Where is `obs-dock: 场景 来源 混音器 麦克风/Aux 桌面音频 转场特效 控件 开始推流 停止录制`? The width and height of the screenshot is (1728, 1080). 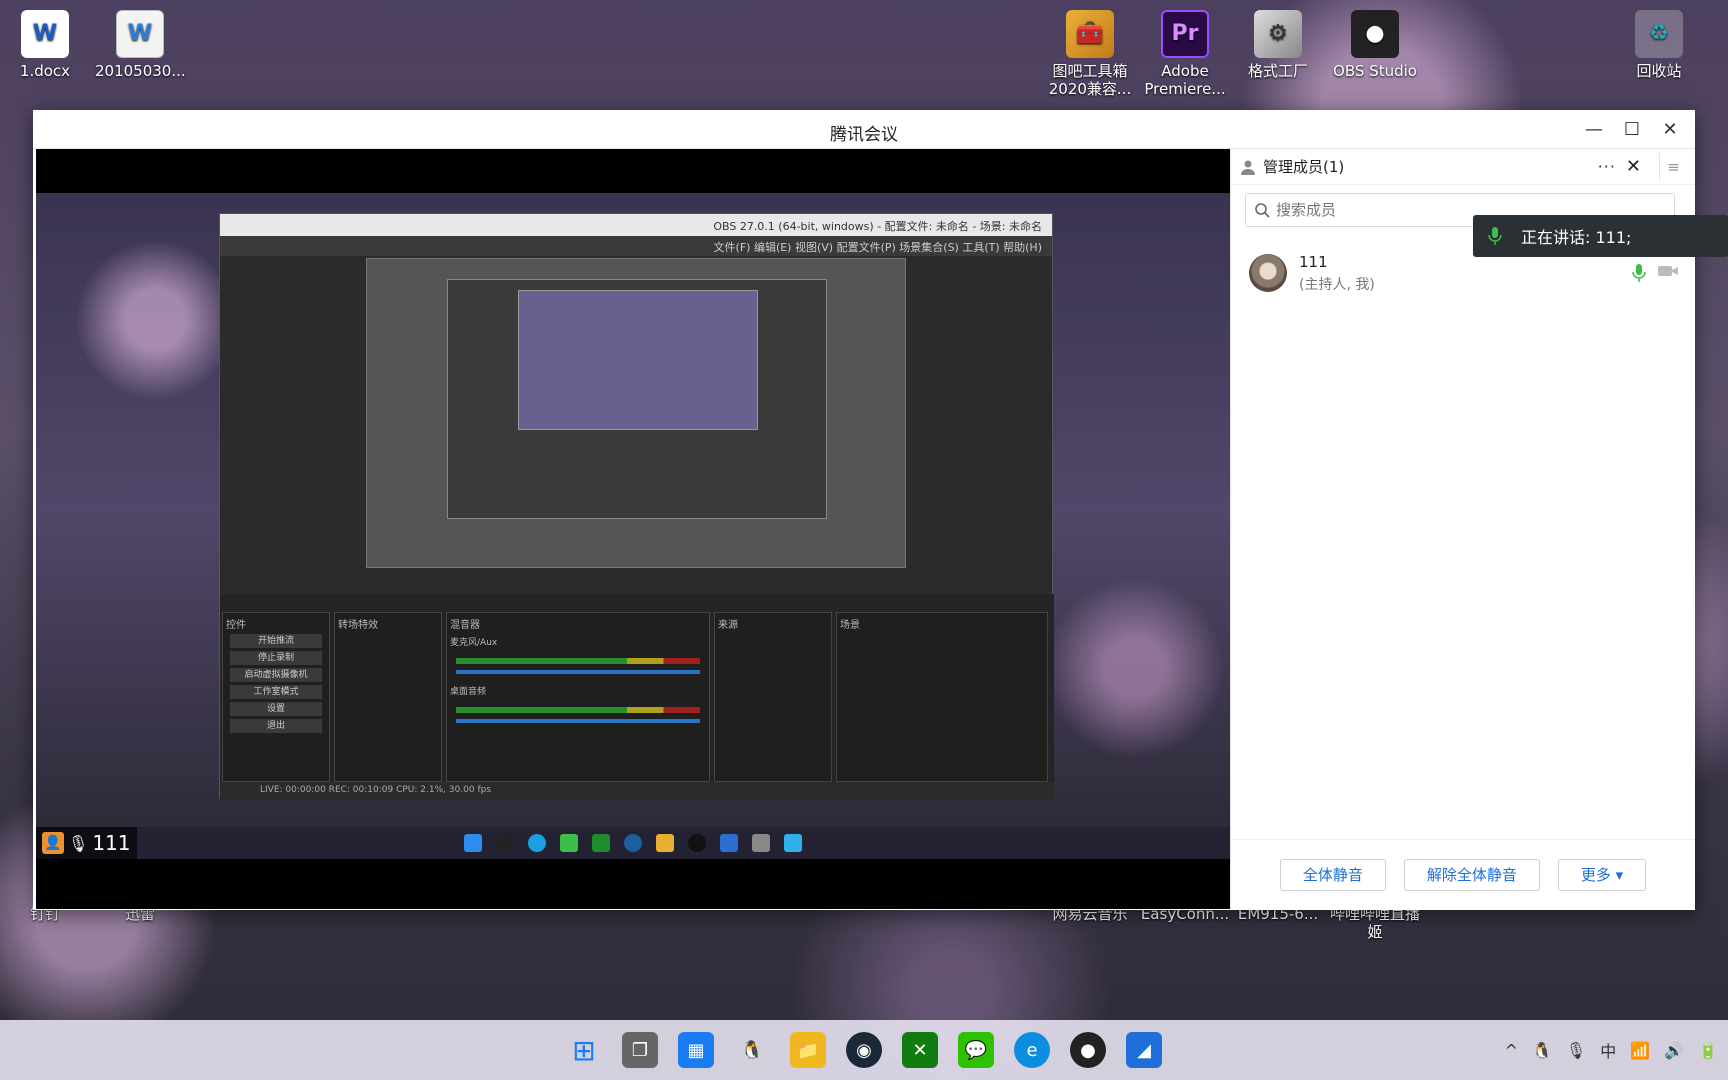
obs-dock: 场景 来源 混音器 麦克风/Aux 桌面音频 转场特效 控件 开始推流 停止录制 is located at coordinates (637, 697).